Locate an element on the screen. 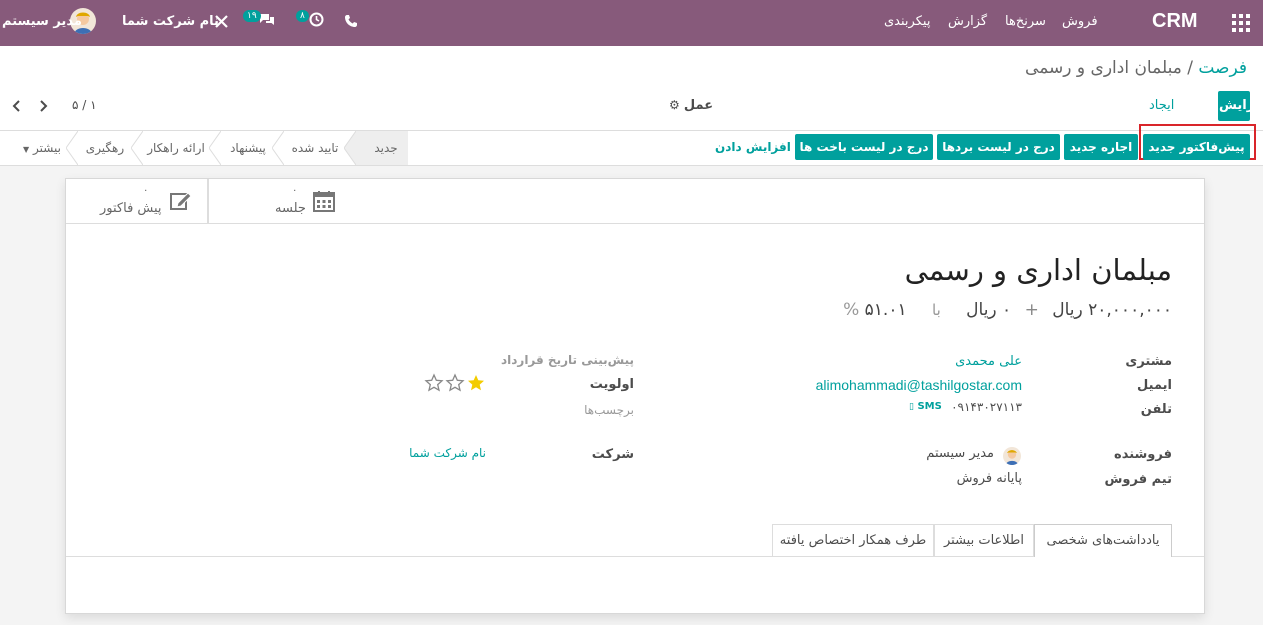  stage-proposition-label: پیشنهاد is located at coordinates (248, 148).